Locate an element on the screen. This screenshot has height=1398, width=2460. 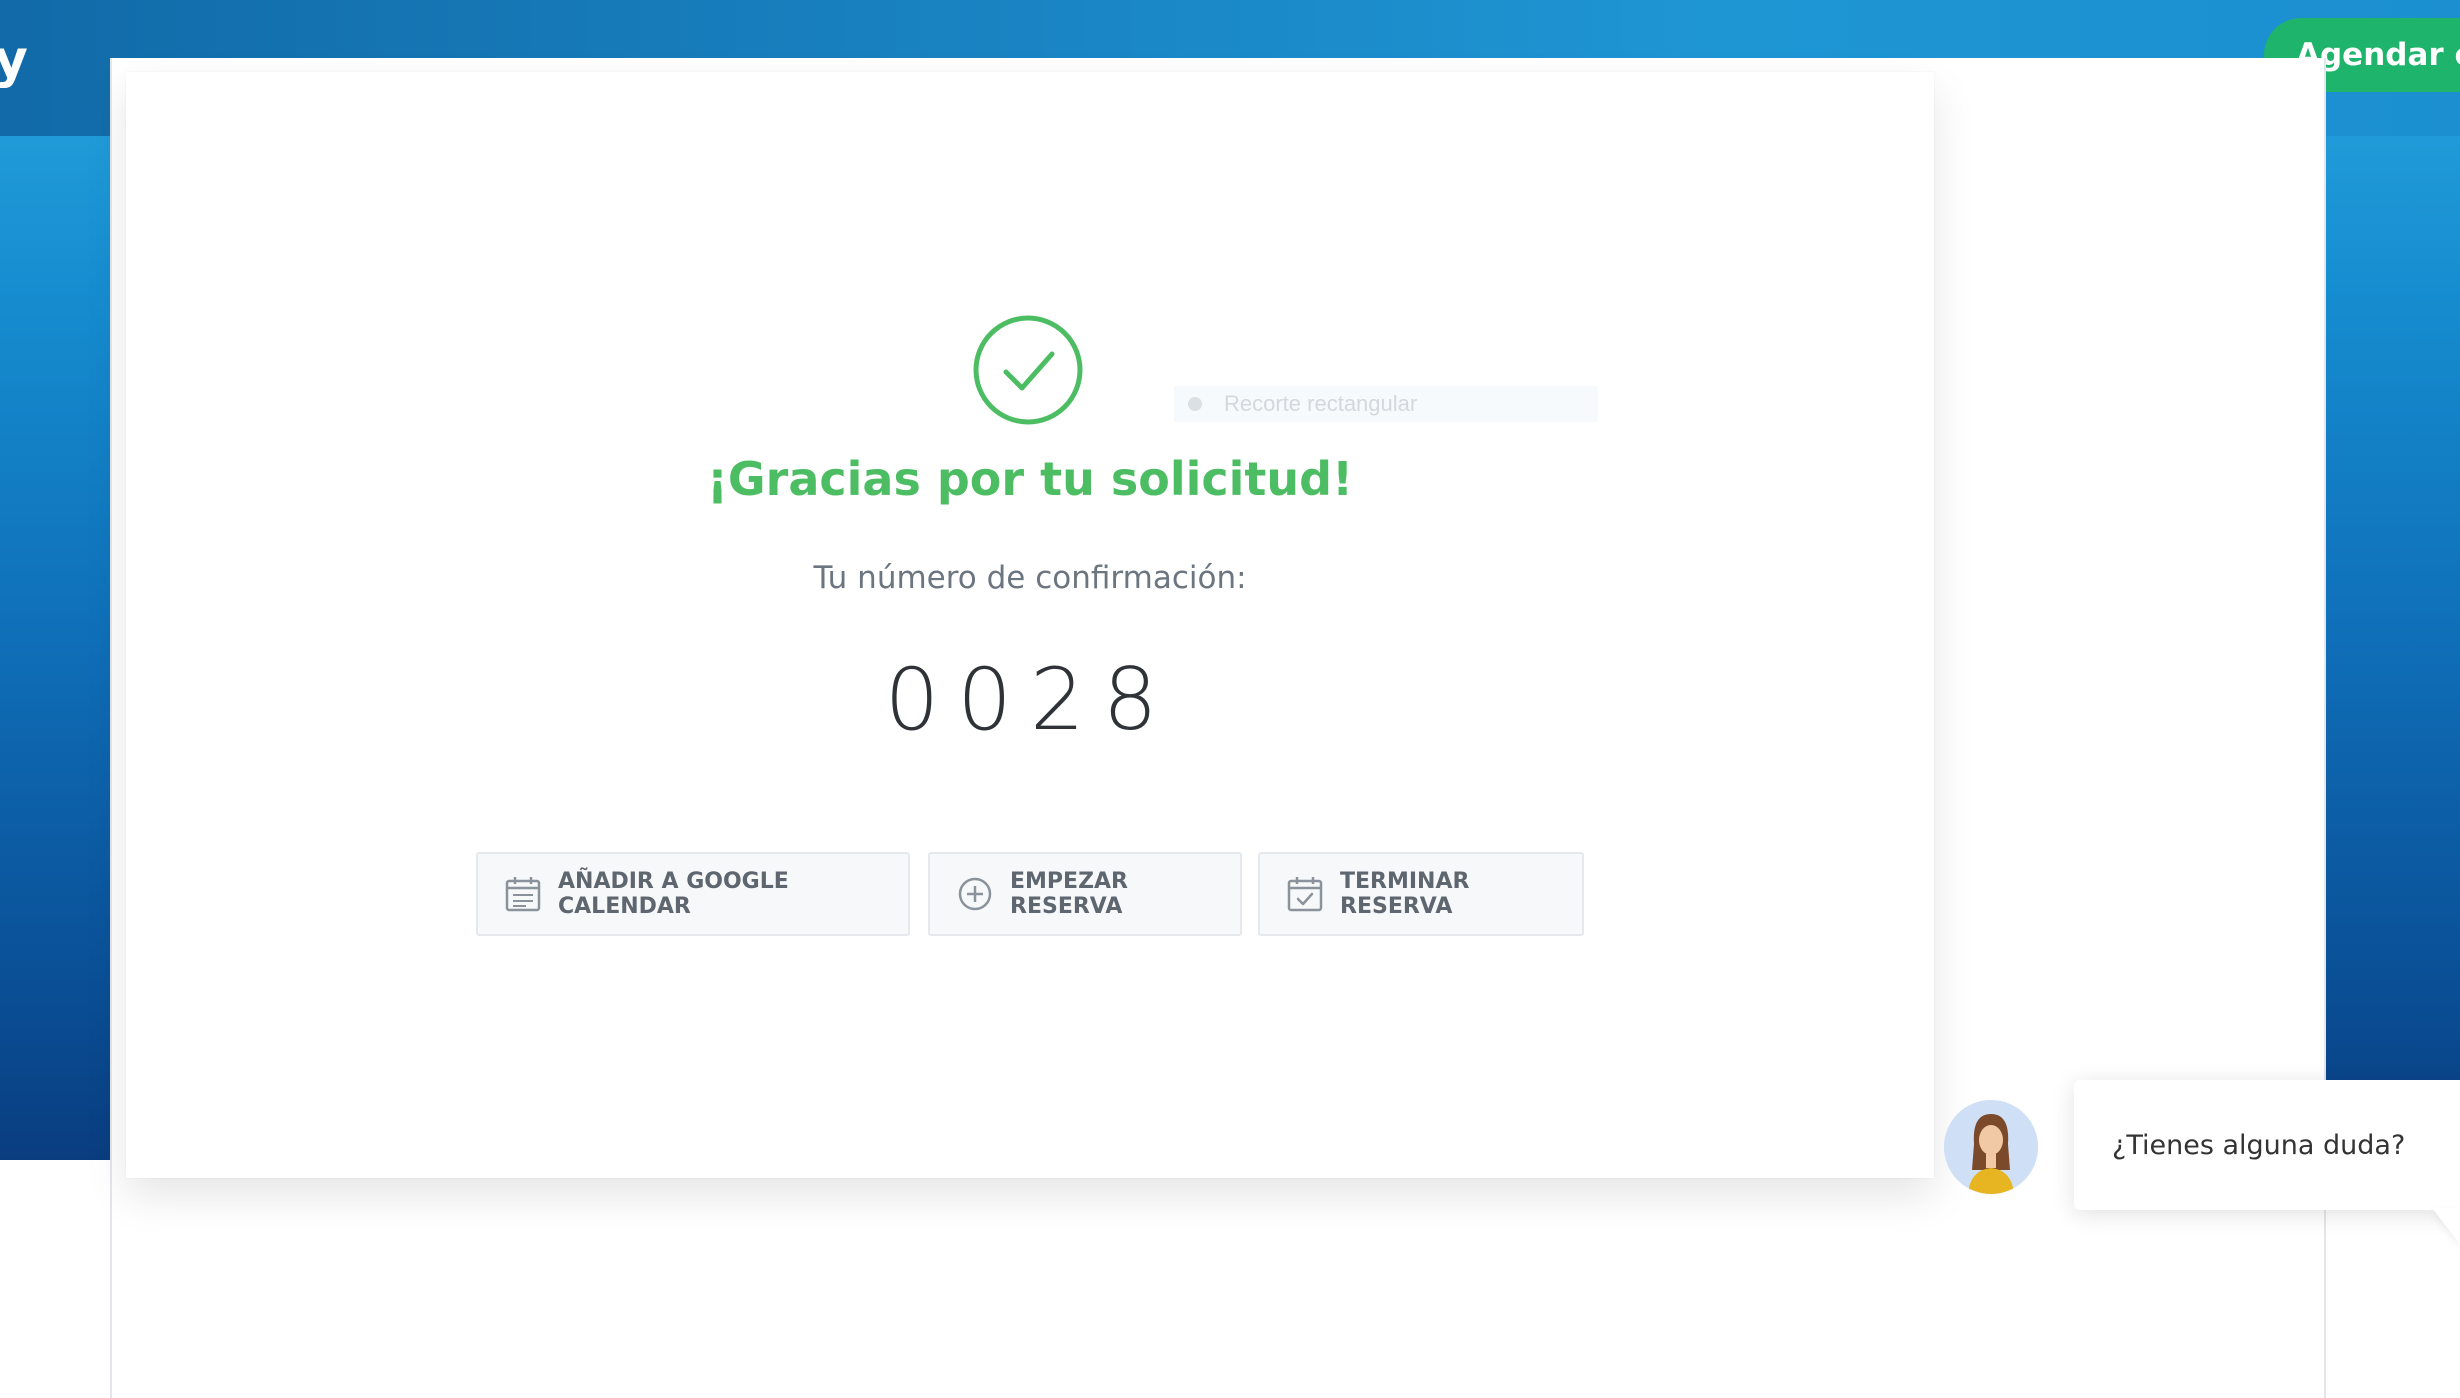
finish-booking-label: TERMINAR RESERVA is located at coordinates (1405, 894).